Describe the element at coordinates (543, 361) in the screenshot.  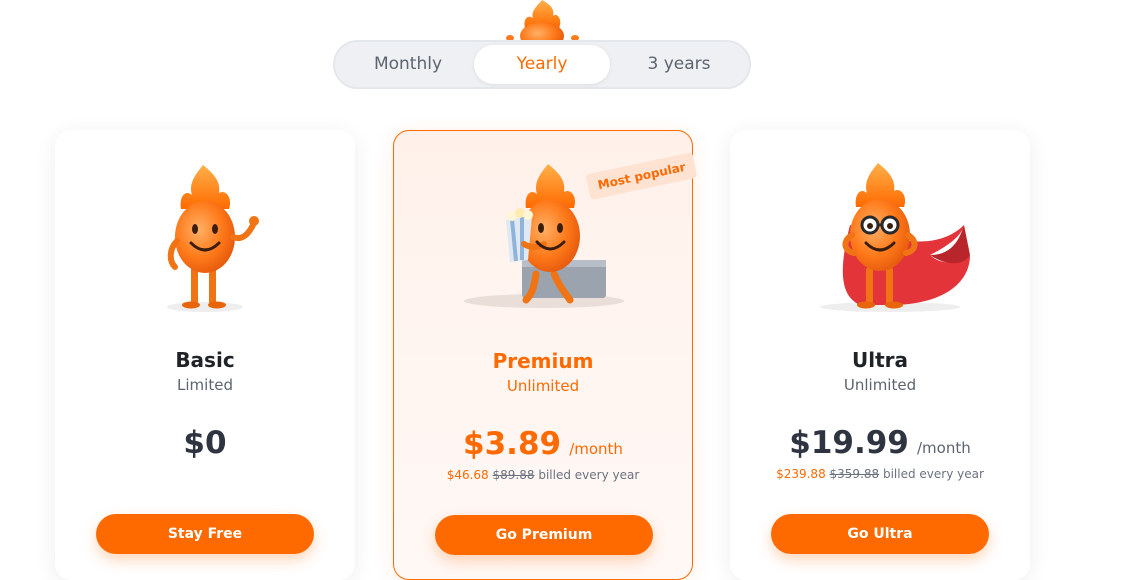
I see `plan-name: Premium` at that location.